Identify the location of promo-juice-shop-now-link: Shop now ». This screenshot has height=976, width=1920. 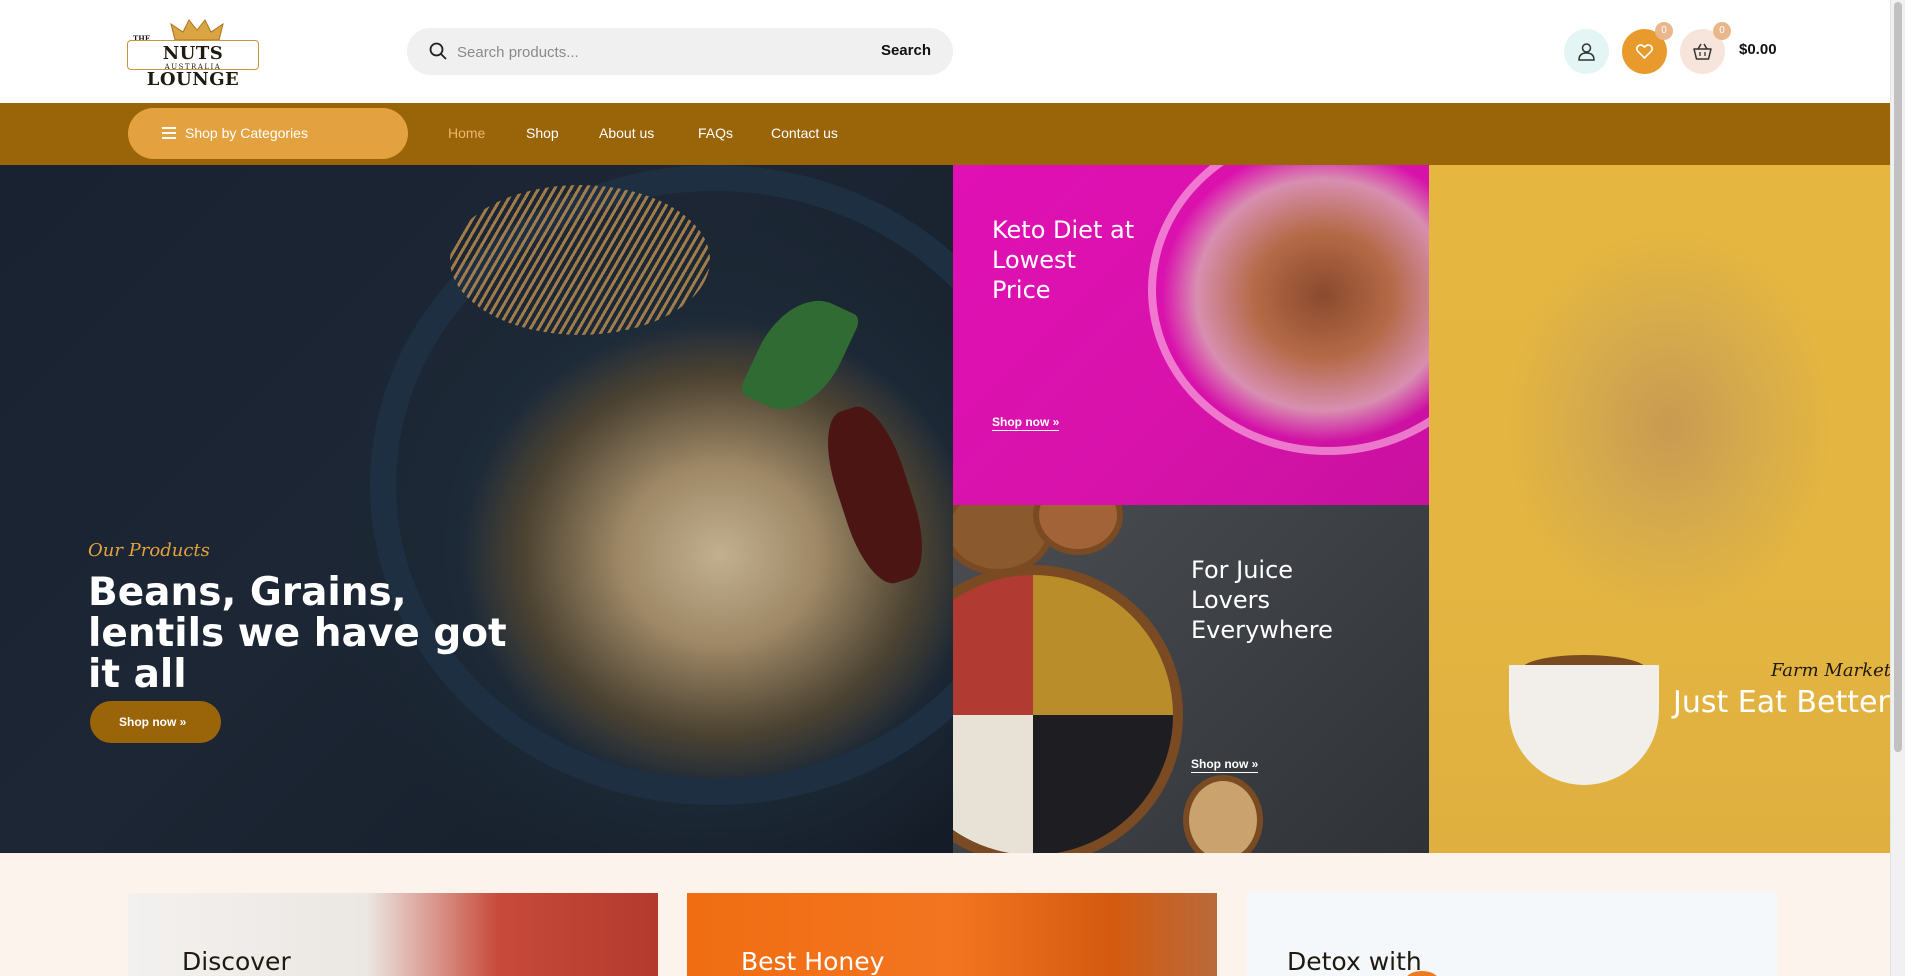
(1225, 765).